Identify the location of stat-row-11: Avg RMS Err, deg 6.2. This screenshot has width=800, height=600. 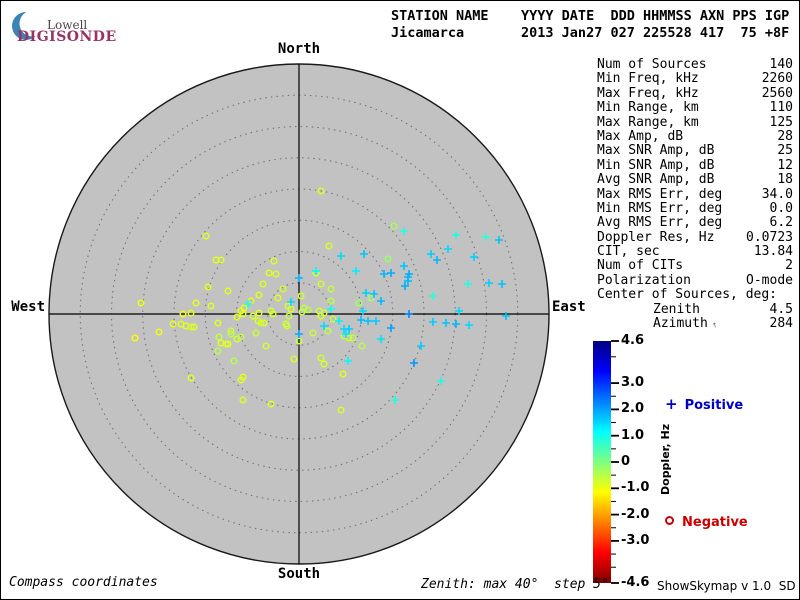
(695, 223).